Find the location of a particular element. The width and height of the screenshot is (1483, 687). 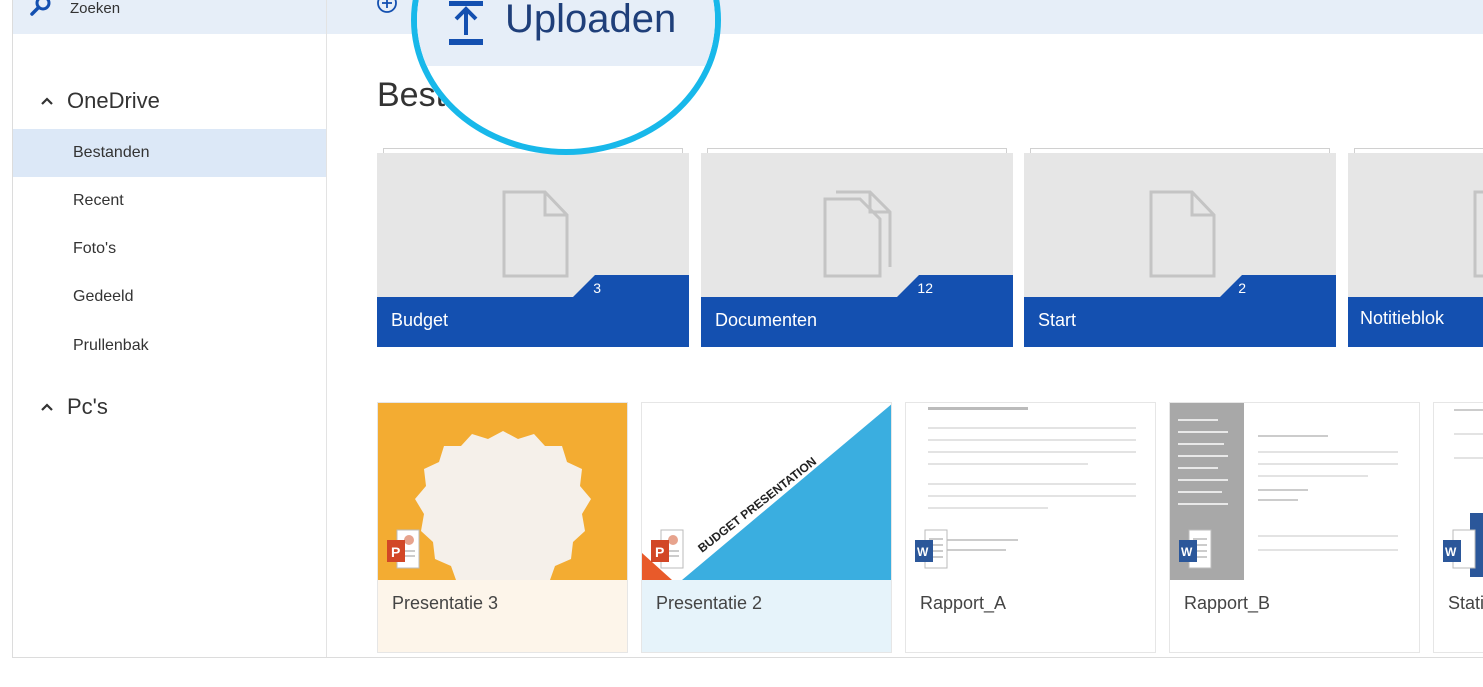

sidebar-item-label: Recent is located at coordinates (98, 200).